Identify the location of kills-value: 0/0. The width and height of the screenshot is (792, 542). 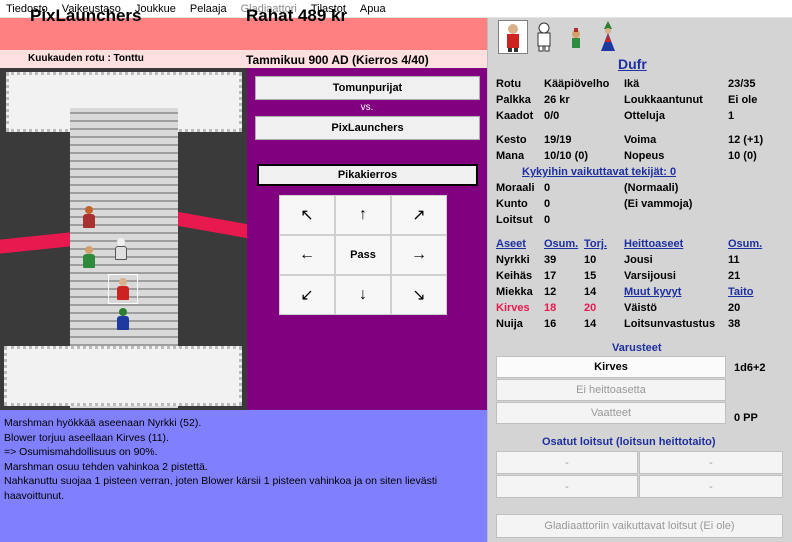
(552, 116).